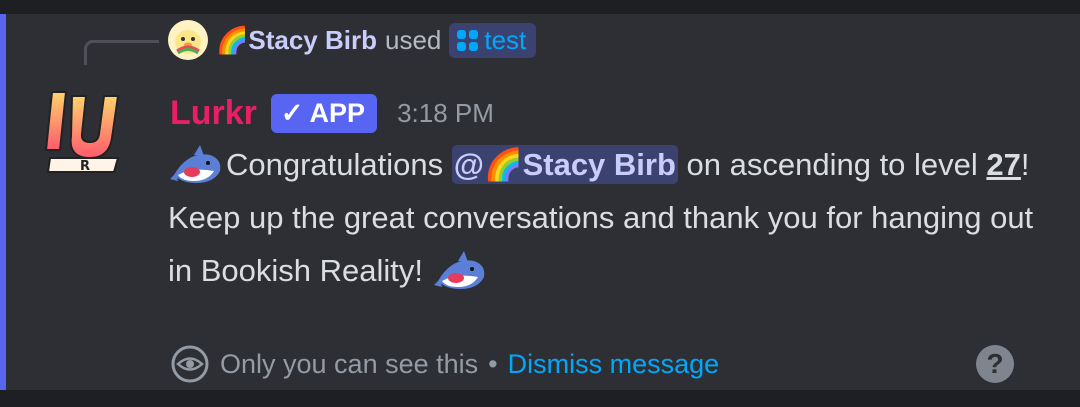  I want to click on dismiss-message-link: Dismiss message, so click(614, 364).